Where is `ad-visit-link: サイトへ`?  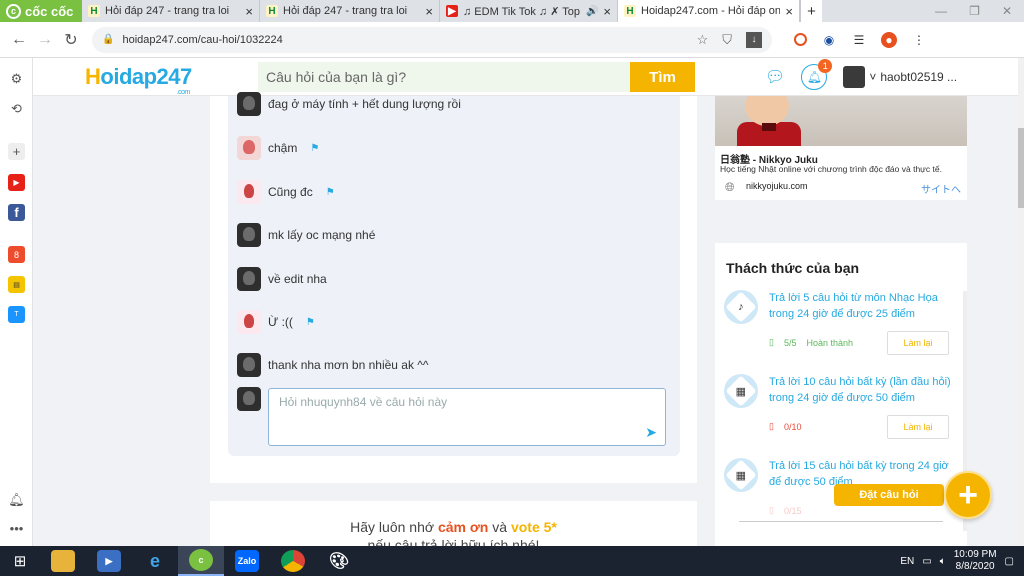 ad-visit-link: サイトへ is located at coordinates (941, 188).